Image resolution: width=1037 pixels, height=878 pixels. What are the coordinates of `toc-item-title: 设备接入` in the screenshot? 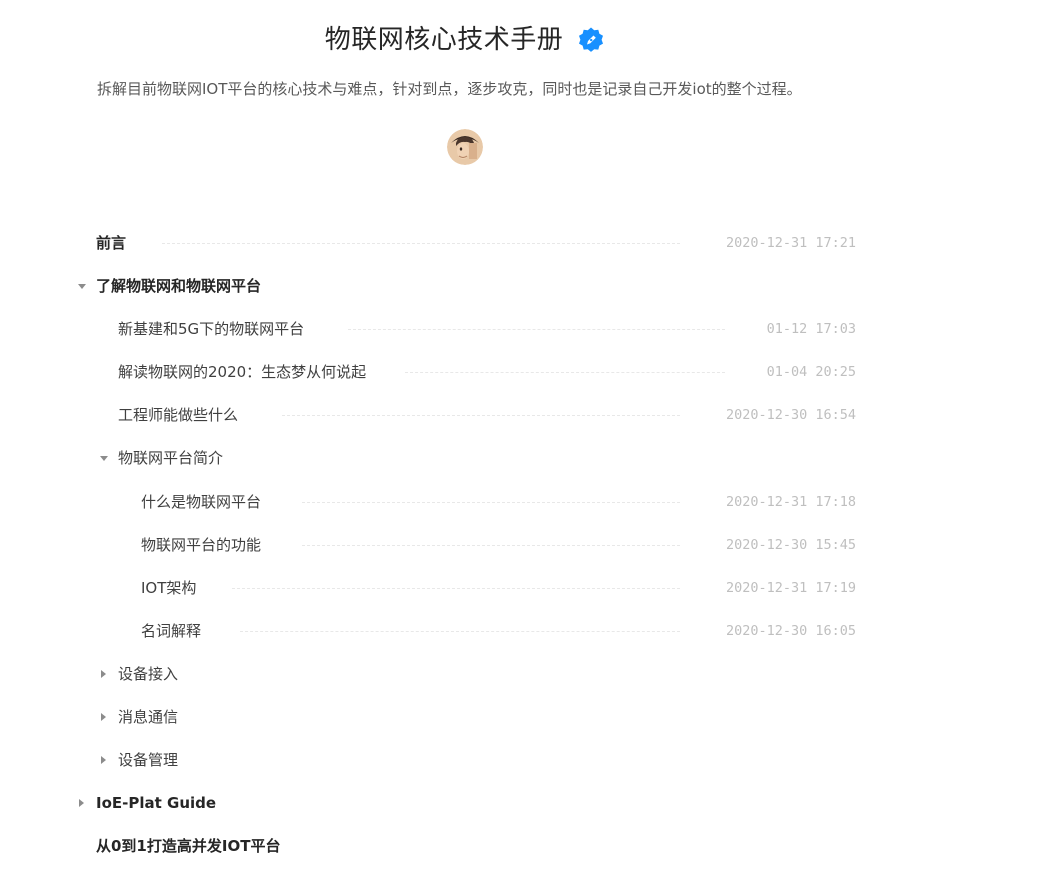 It's located at (148, 674).